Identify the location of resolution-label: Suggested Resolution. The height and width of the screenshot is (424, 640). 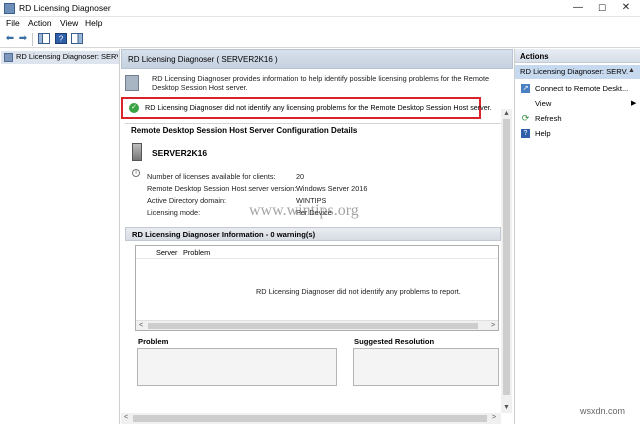
(394, 341).